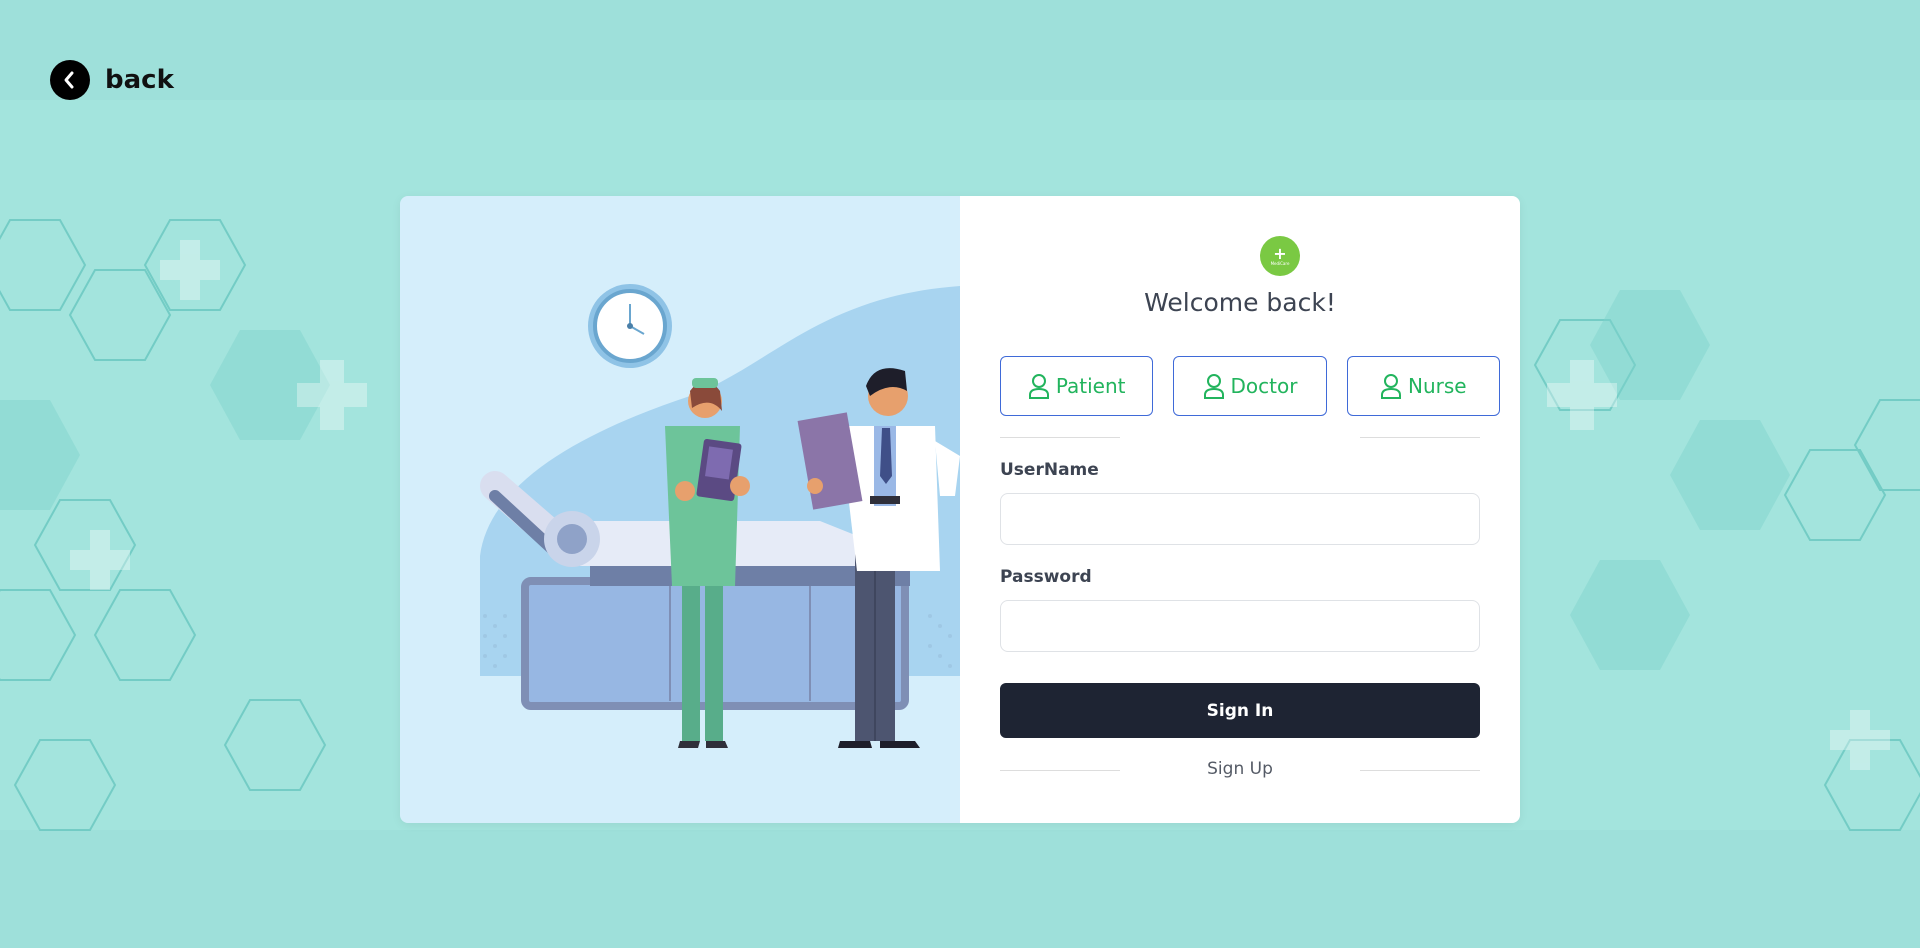 Image resolution: width=1920 pixels, height=948 pixels. Describe the element at coordinates (1240, 437) in the screenshot. I see `divider` at that location.